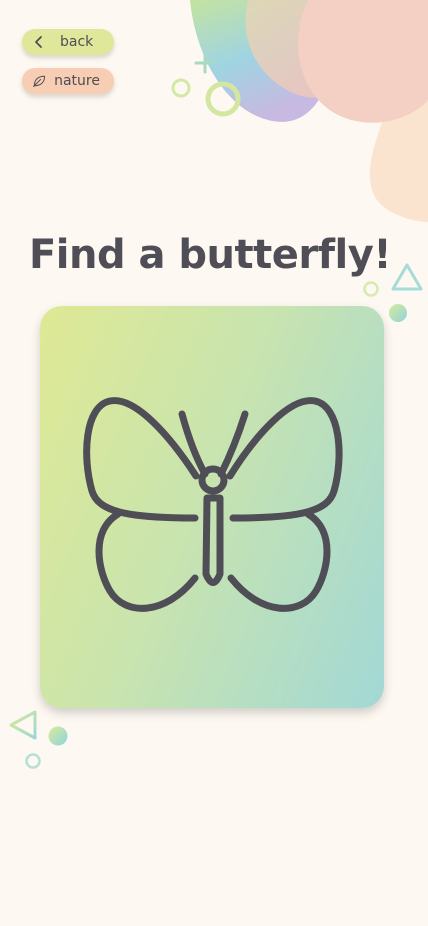 This screenshot has width=428, height=926. What do you see at coordinates (39, 81) in the screenshot?
I see `leaf-icon` at bounding box center [39, 81].